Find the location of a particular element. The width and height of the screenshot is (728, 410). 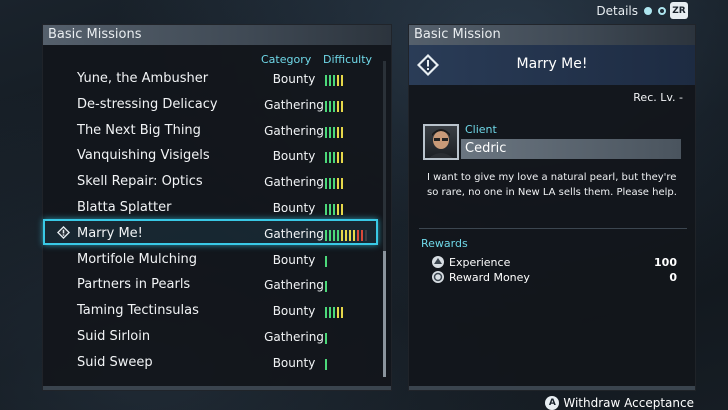

mission-row: De-stressing Delicacy Gathering is located at coordinates (213, 105).